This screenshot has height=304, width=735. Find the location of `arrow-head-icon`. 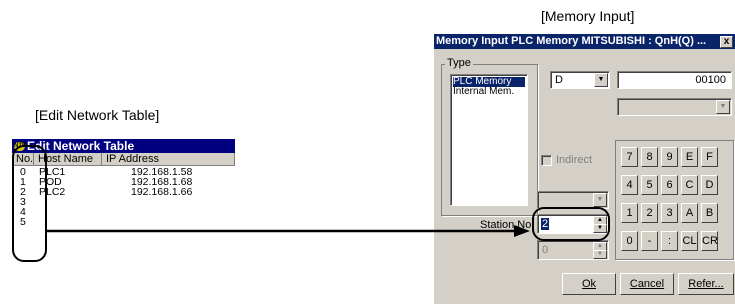

arrow-head-icon is located at coordinates (522, 231).